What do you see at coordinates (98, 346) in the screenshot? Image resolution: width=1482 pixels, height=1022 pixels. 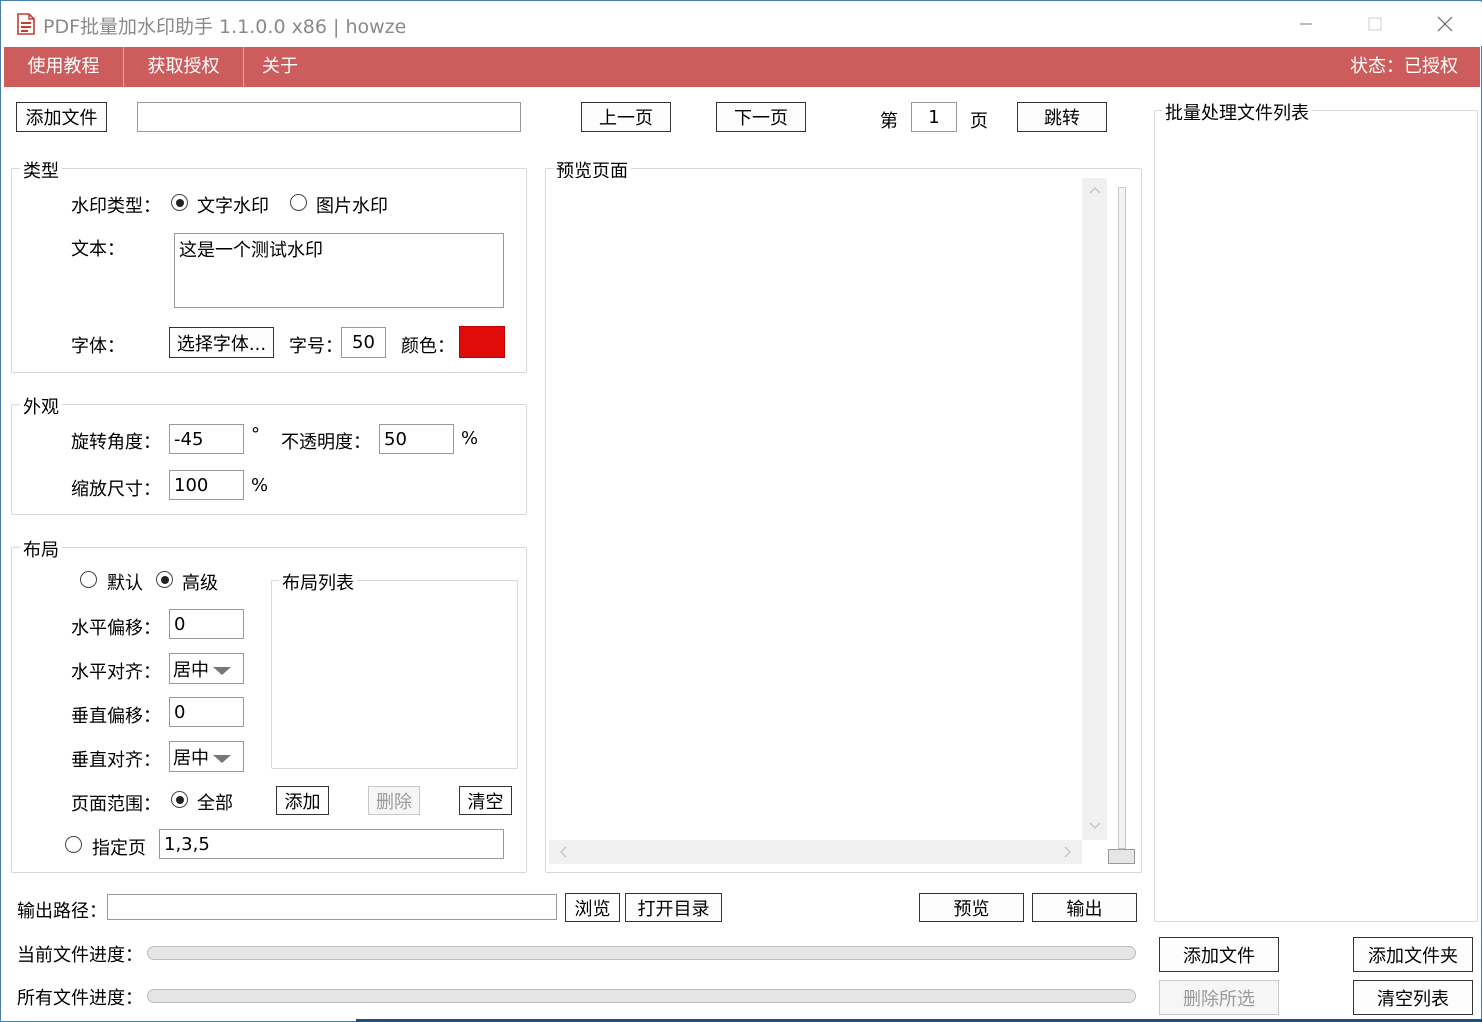 I see `font-label: 字体：` at bounding box center [98, 346].